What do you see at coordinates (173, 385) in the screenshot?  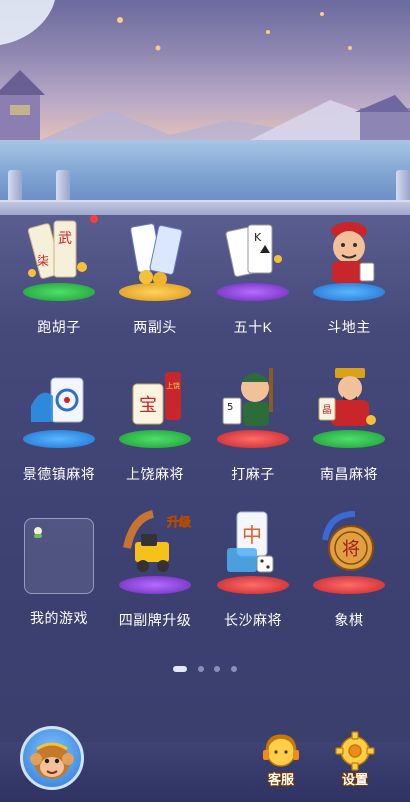 I see `firework-text: 上饶` at bounding box center [173, 385].